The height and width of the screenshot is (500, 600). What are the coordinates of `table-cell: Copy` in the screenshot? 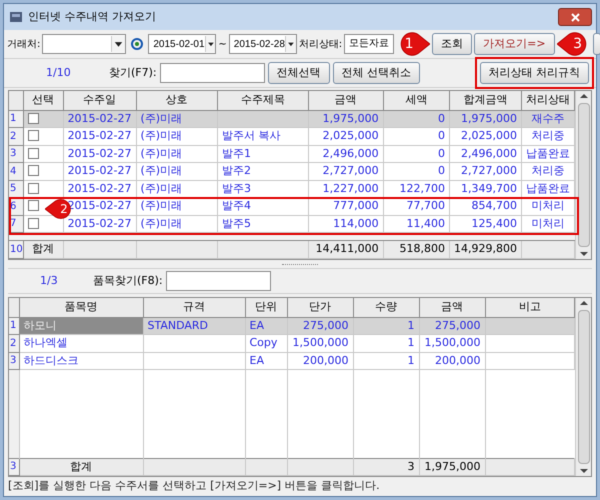 It's located at (266, 343).